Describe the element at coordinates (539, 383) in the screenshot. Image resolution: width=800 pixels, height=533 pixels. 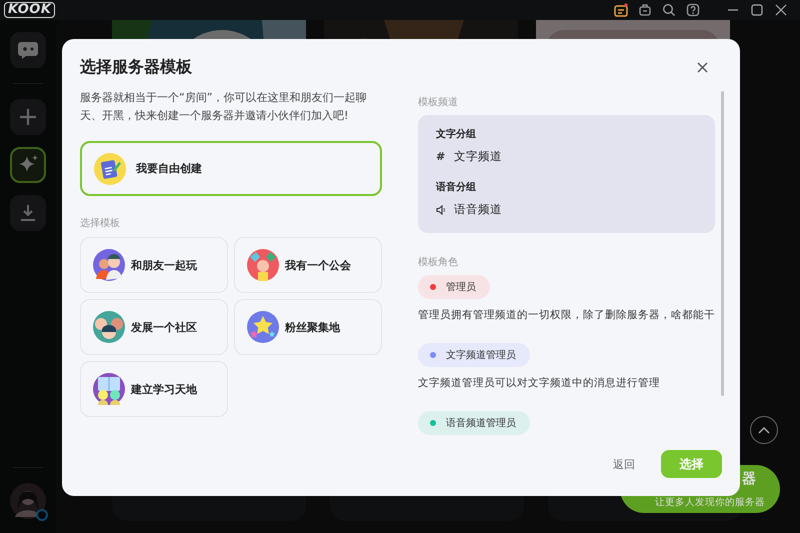
I see `role-description: 文字频道管理员可以对文字频道中的消息进行管理` at that location.